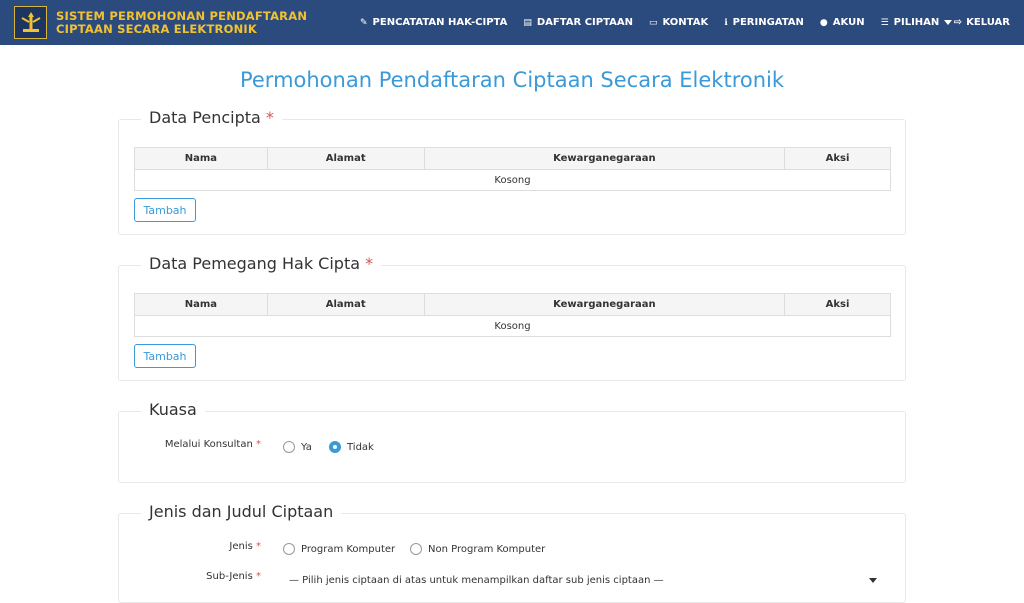 The image size is (1024, 603). What do you see at coordinates (726, 22) in the screenshot?
I see `info-icon: ℹ` at bounding box center [726, 22].